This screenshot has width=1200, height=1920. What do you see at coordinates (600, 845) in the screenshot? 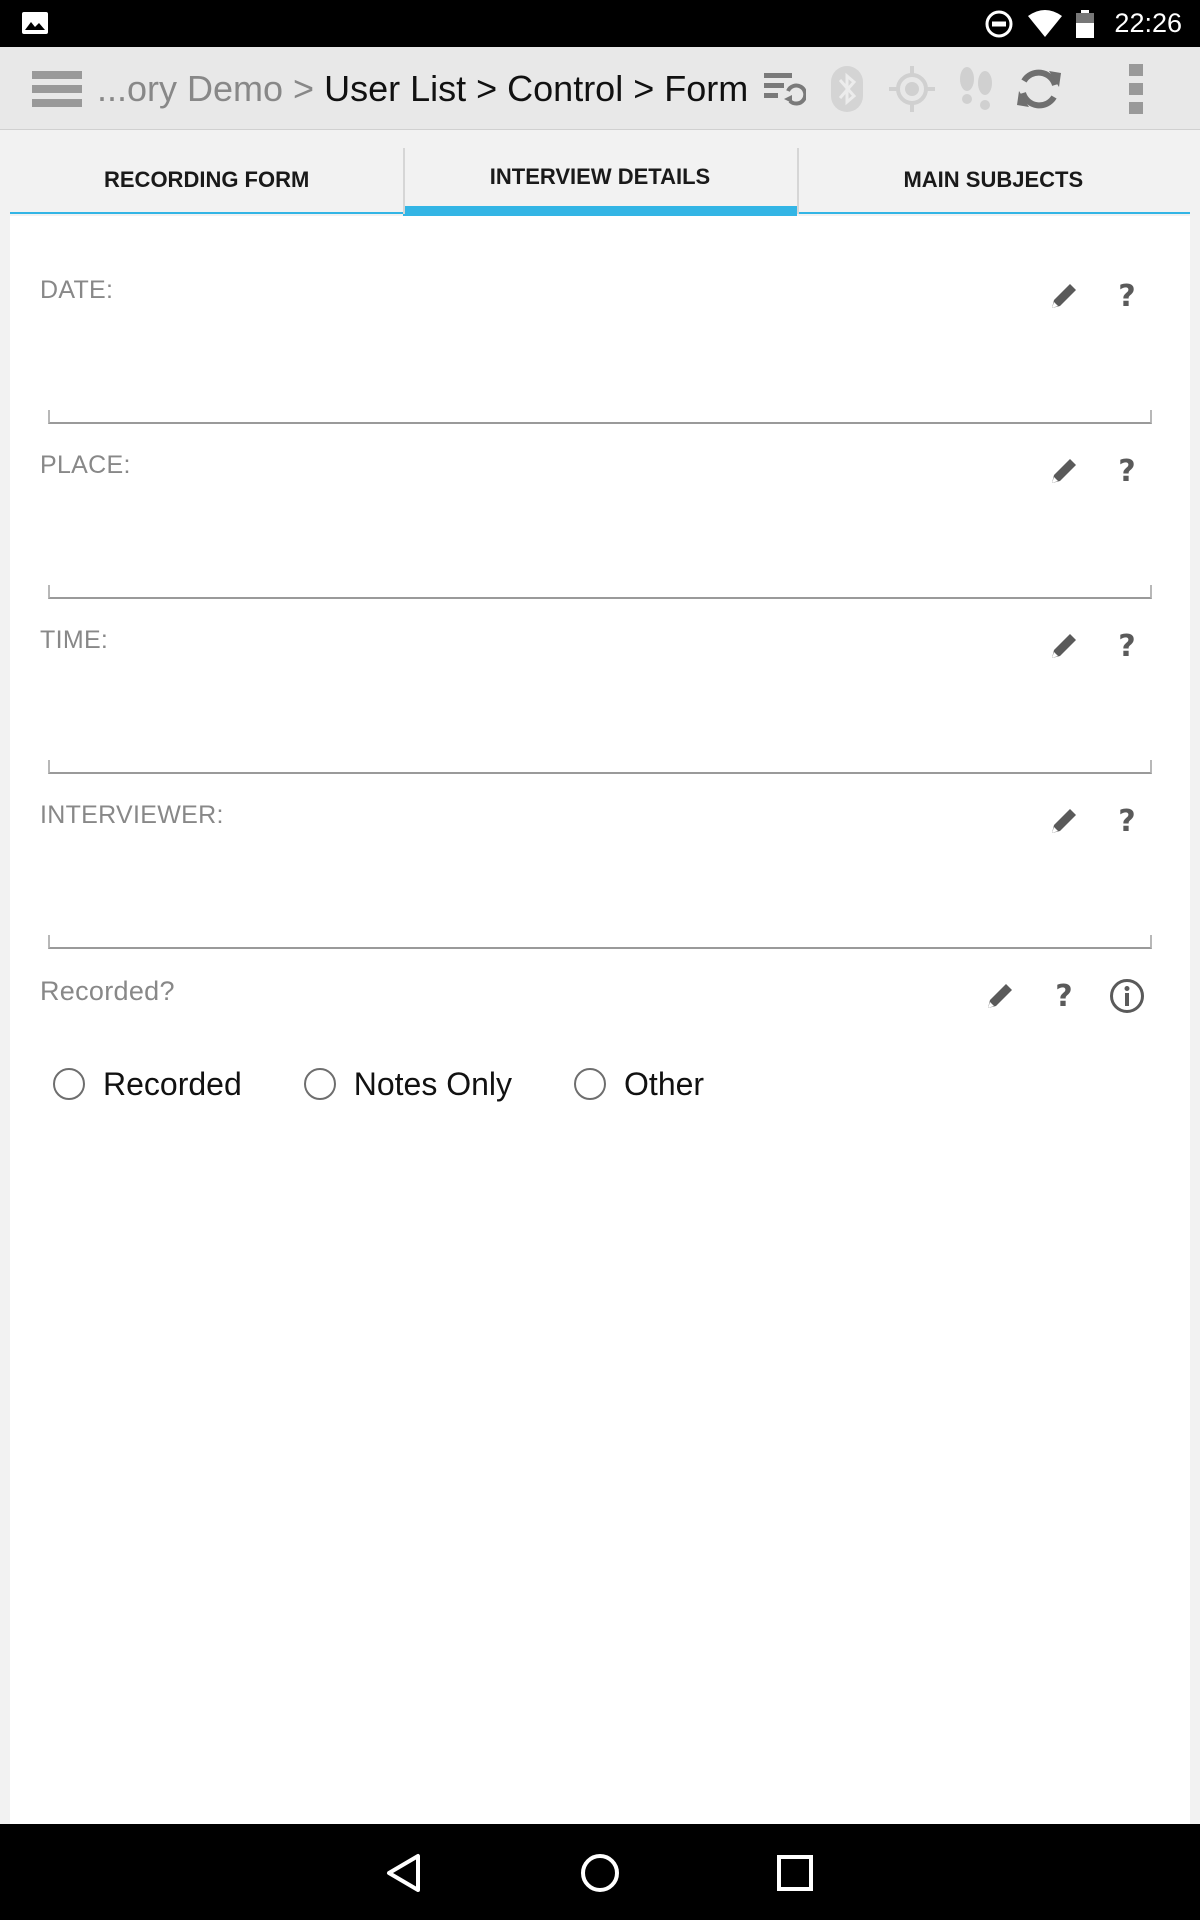
I see `interviewer-field-group: INTERVIEWER: ?` at bounding box center [600, 845].